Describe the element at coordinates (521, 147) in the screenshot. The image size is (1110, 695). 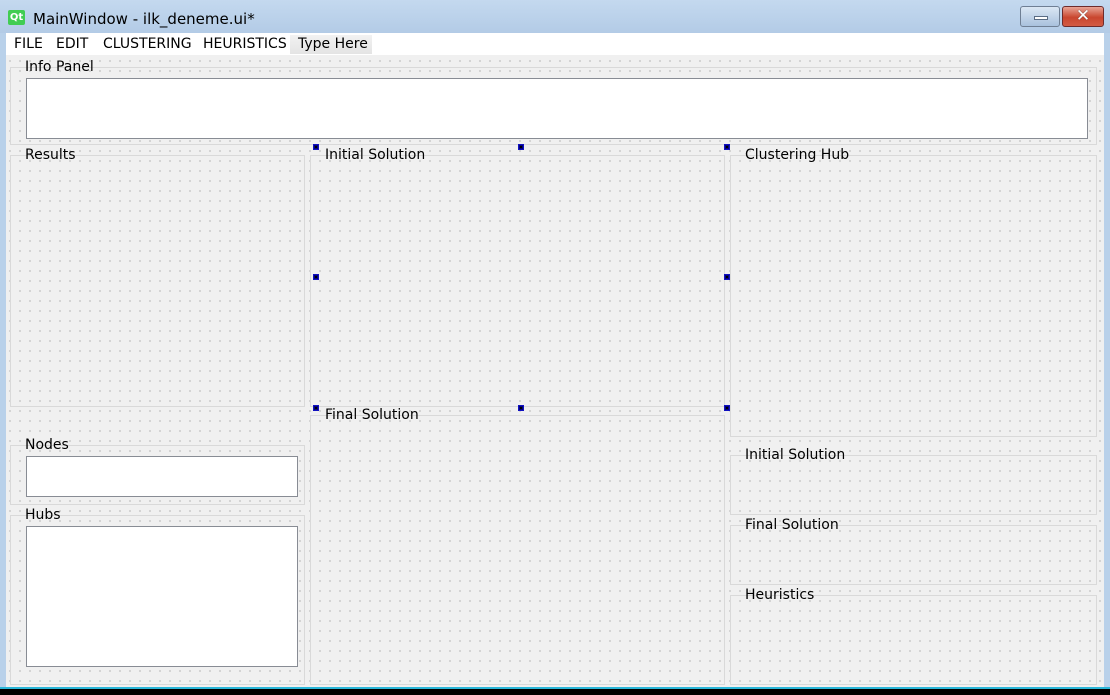
I see `resize-handle-top` at that location.